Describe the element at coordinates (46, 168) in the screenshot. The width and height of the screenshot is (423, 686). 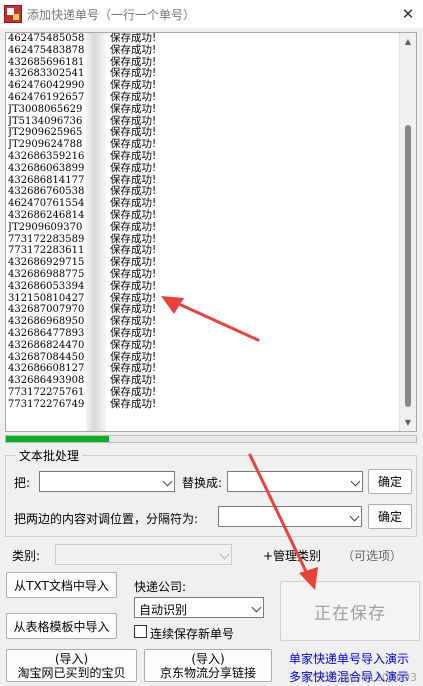
I see `tracking-number: 432686063899` at that location.